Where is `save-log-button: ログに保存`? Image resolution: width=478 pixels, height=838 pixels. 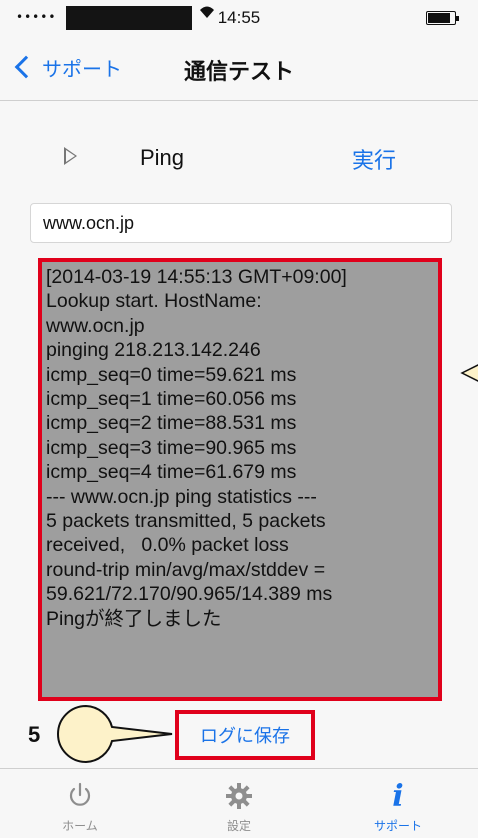 save-log-button: ログに保存 is located at coordinates (245, 735).